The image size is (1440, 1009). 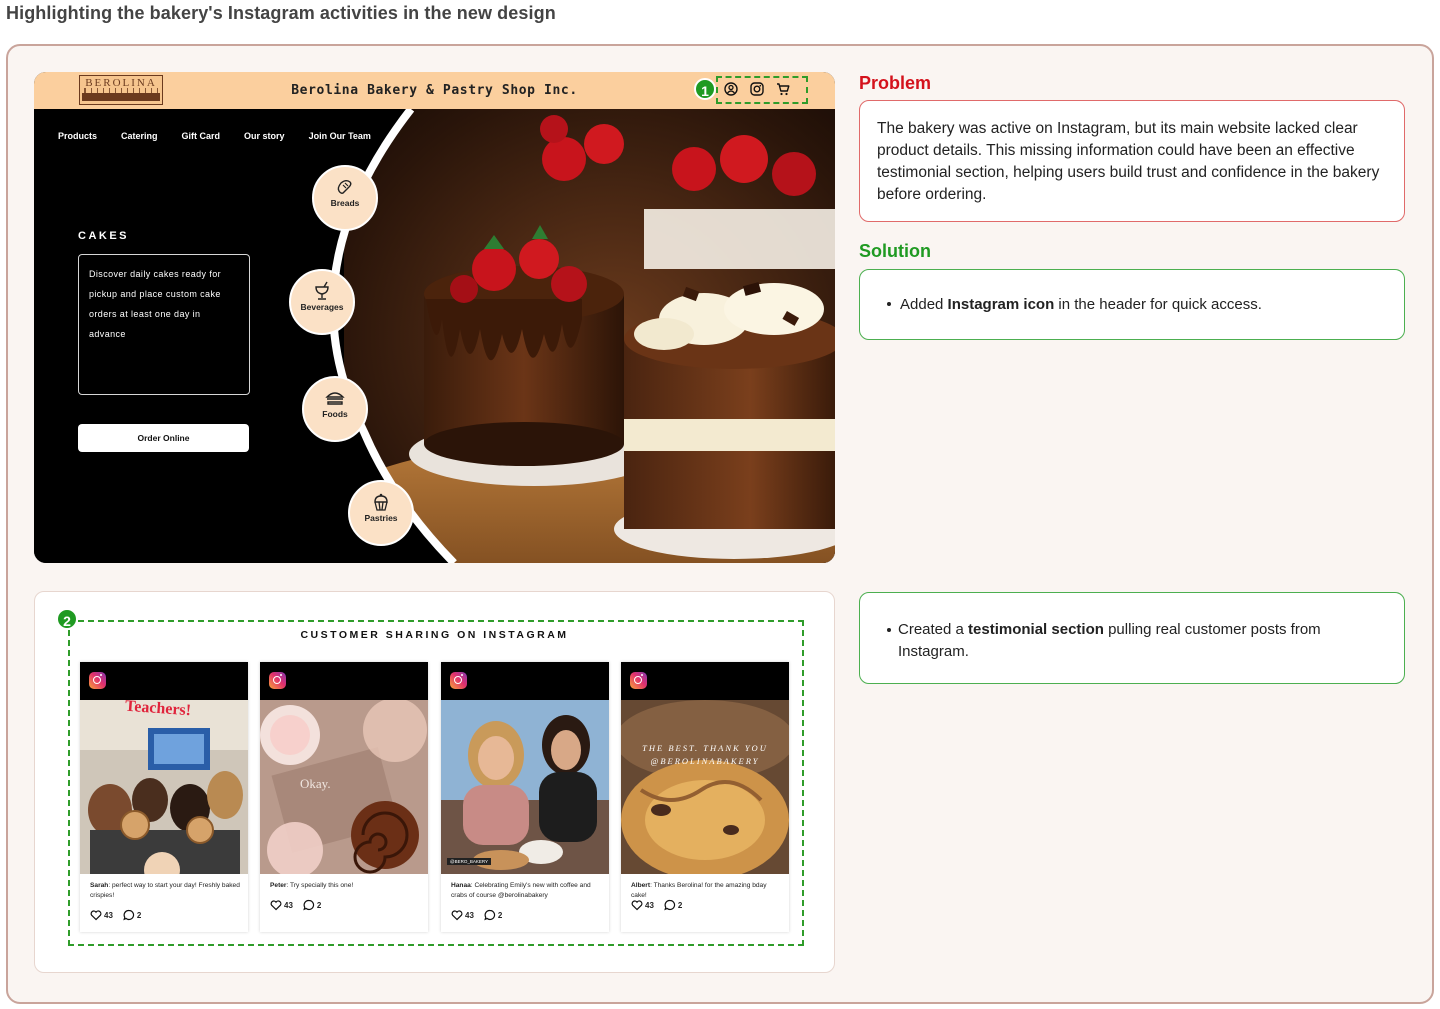 What do you see at coordinates (731, 89) in the screenshot?
I see `user-icon` at bounding box center [731, 89].